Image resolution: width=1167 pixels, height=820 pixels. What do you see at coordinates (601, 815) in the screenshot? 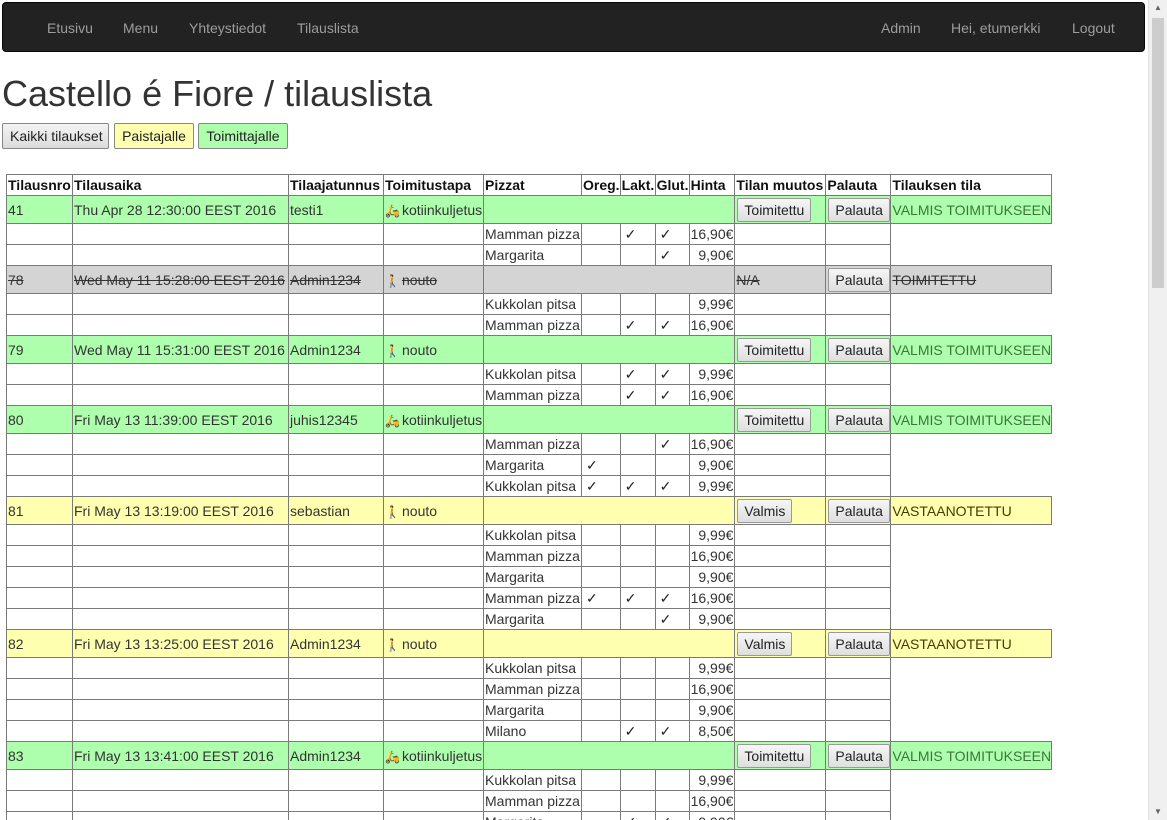
I see `oregano-check` at bounding box center [601, 815].